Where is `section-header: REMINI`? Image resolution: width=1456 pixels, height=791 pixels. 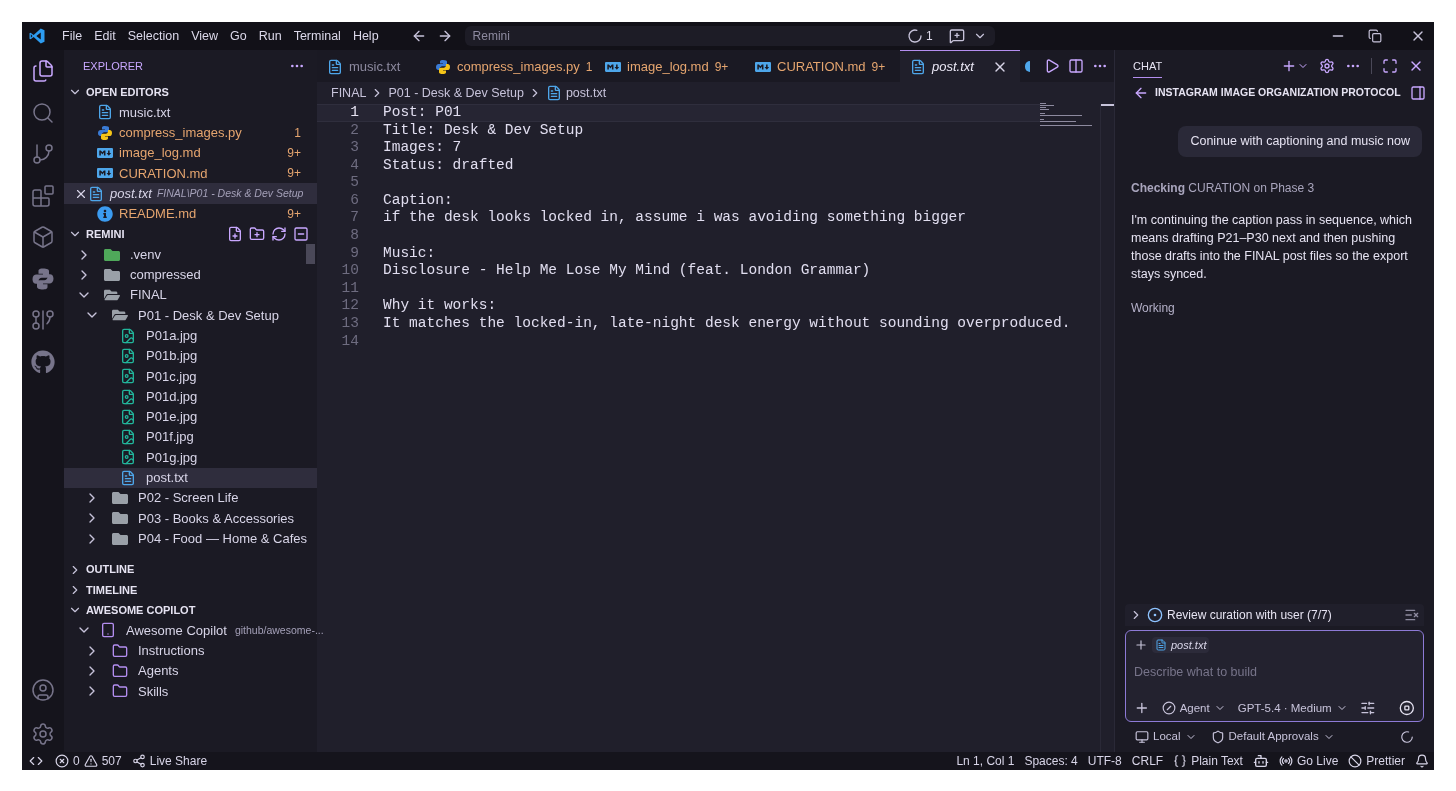 section-header: REMINI is located at coordinates (105, 234).